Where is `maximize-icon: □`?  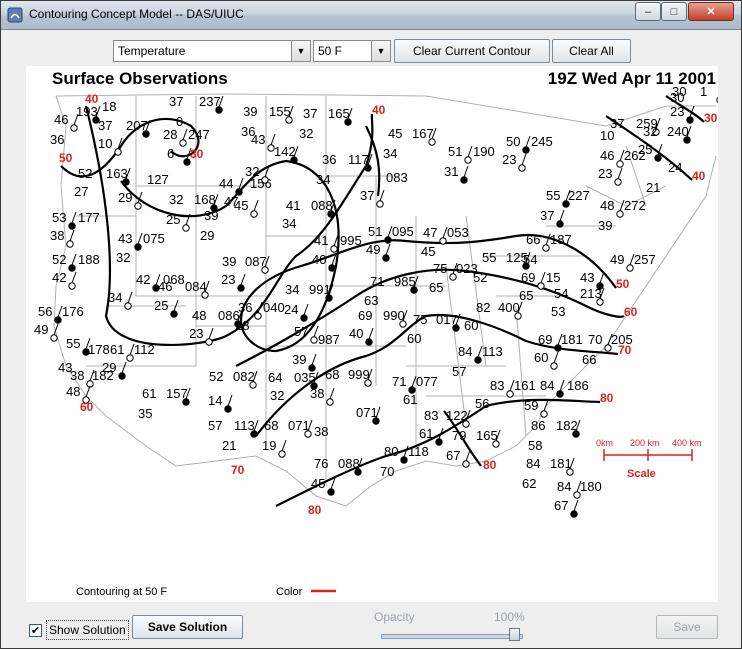 maximize-icon: □ is located at coordinates (674, 12).